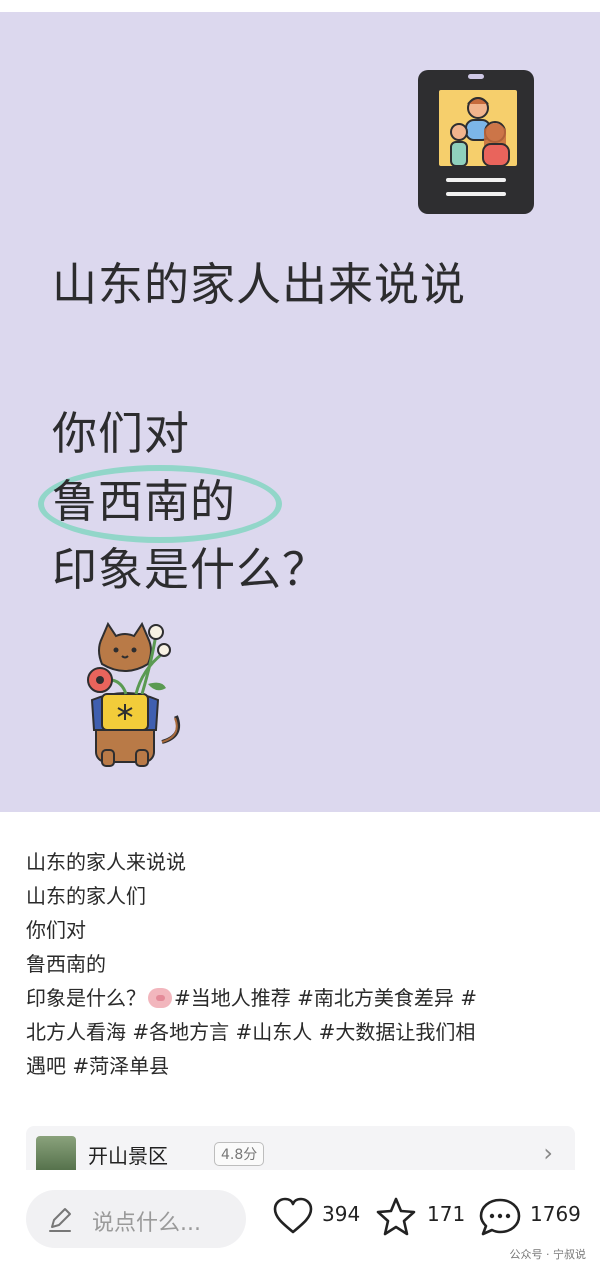  What do you see at coordinates (396, 1216) in the screenshot?
I see `star-icon` at bounding box center [396, 1216].